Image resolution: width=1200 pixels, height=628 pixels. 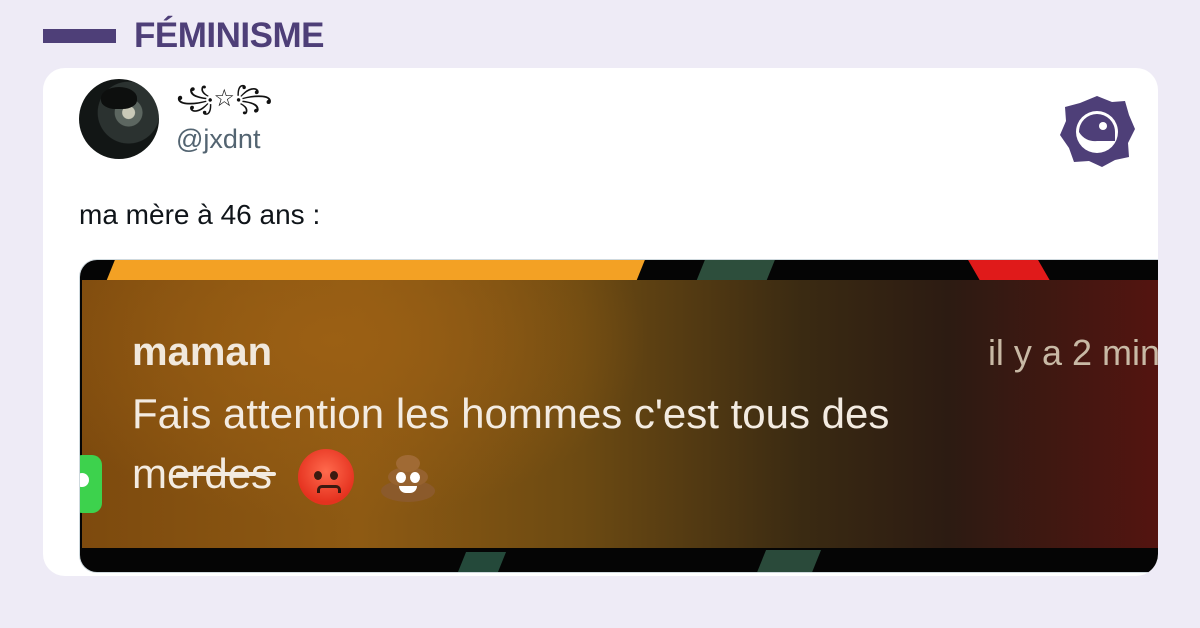 What do you see at coordinates (200, 214) in the screenshot?
I see `tweet-text: ma mère à 46 ans :` at bounding box center [200, 214].